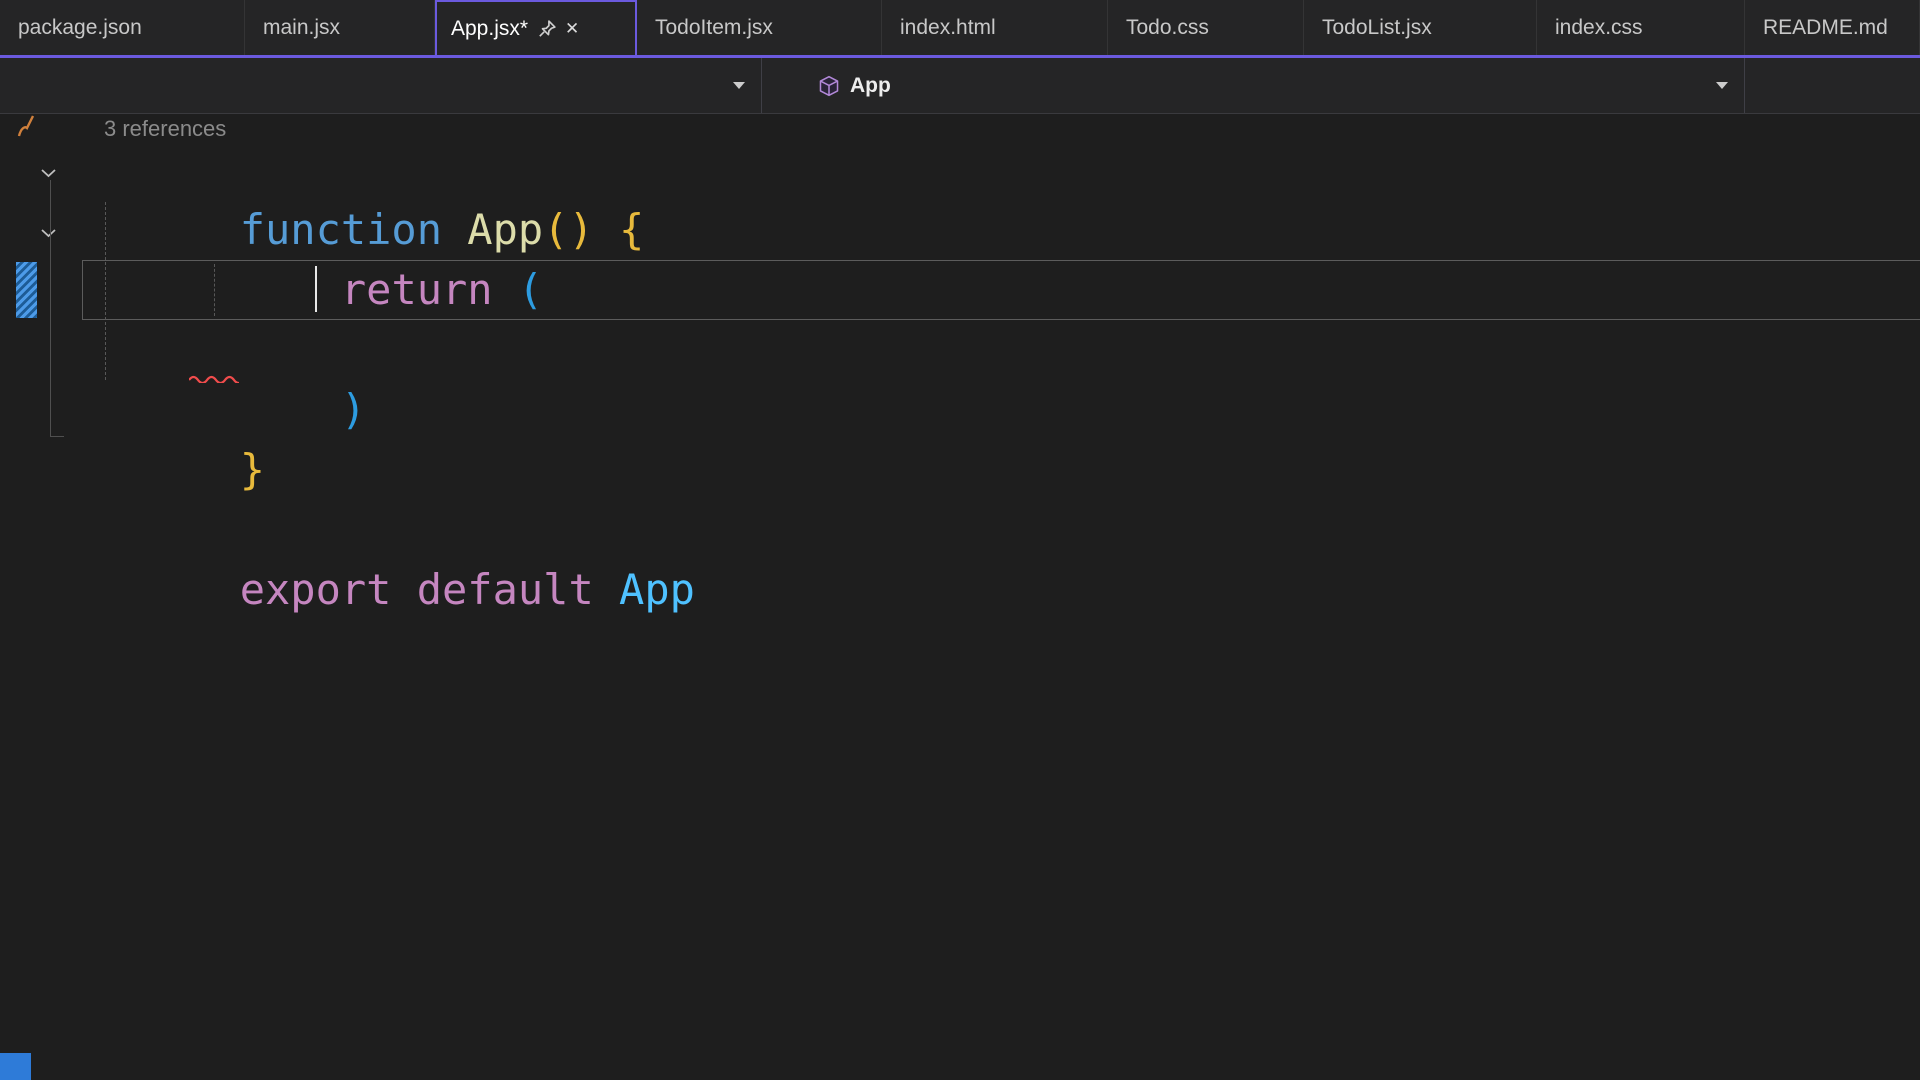 This screenshot has width=1920, height=1080. Describe the element at coordinates (568, 229) in the screenshot. I see `token-parens: ()` at that location.